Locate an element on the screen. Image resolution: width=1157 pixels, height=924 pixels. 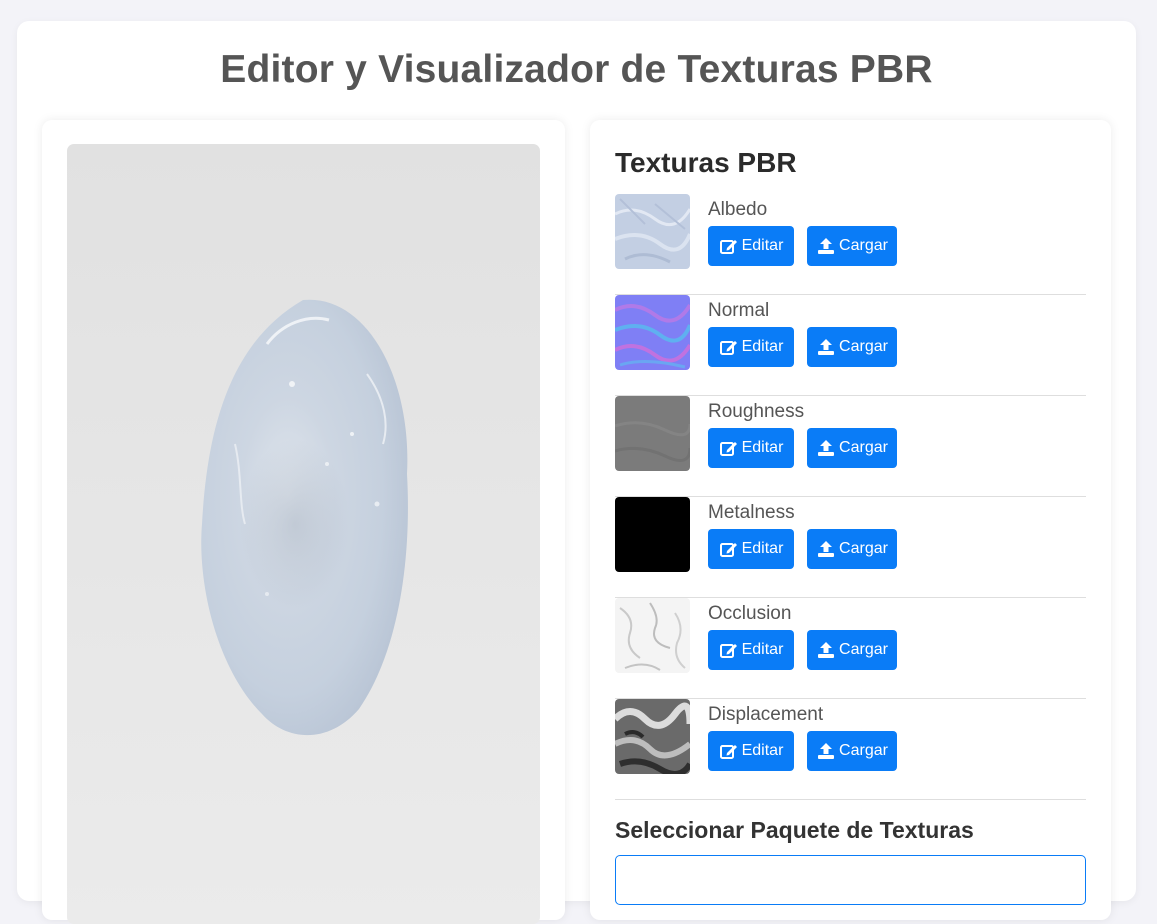
roughness-thumbnail is located at coordinates (652, 433).